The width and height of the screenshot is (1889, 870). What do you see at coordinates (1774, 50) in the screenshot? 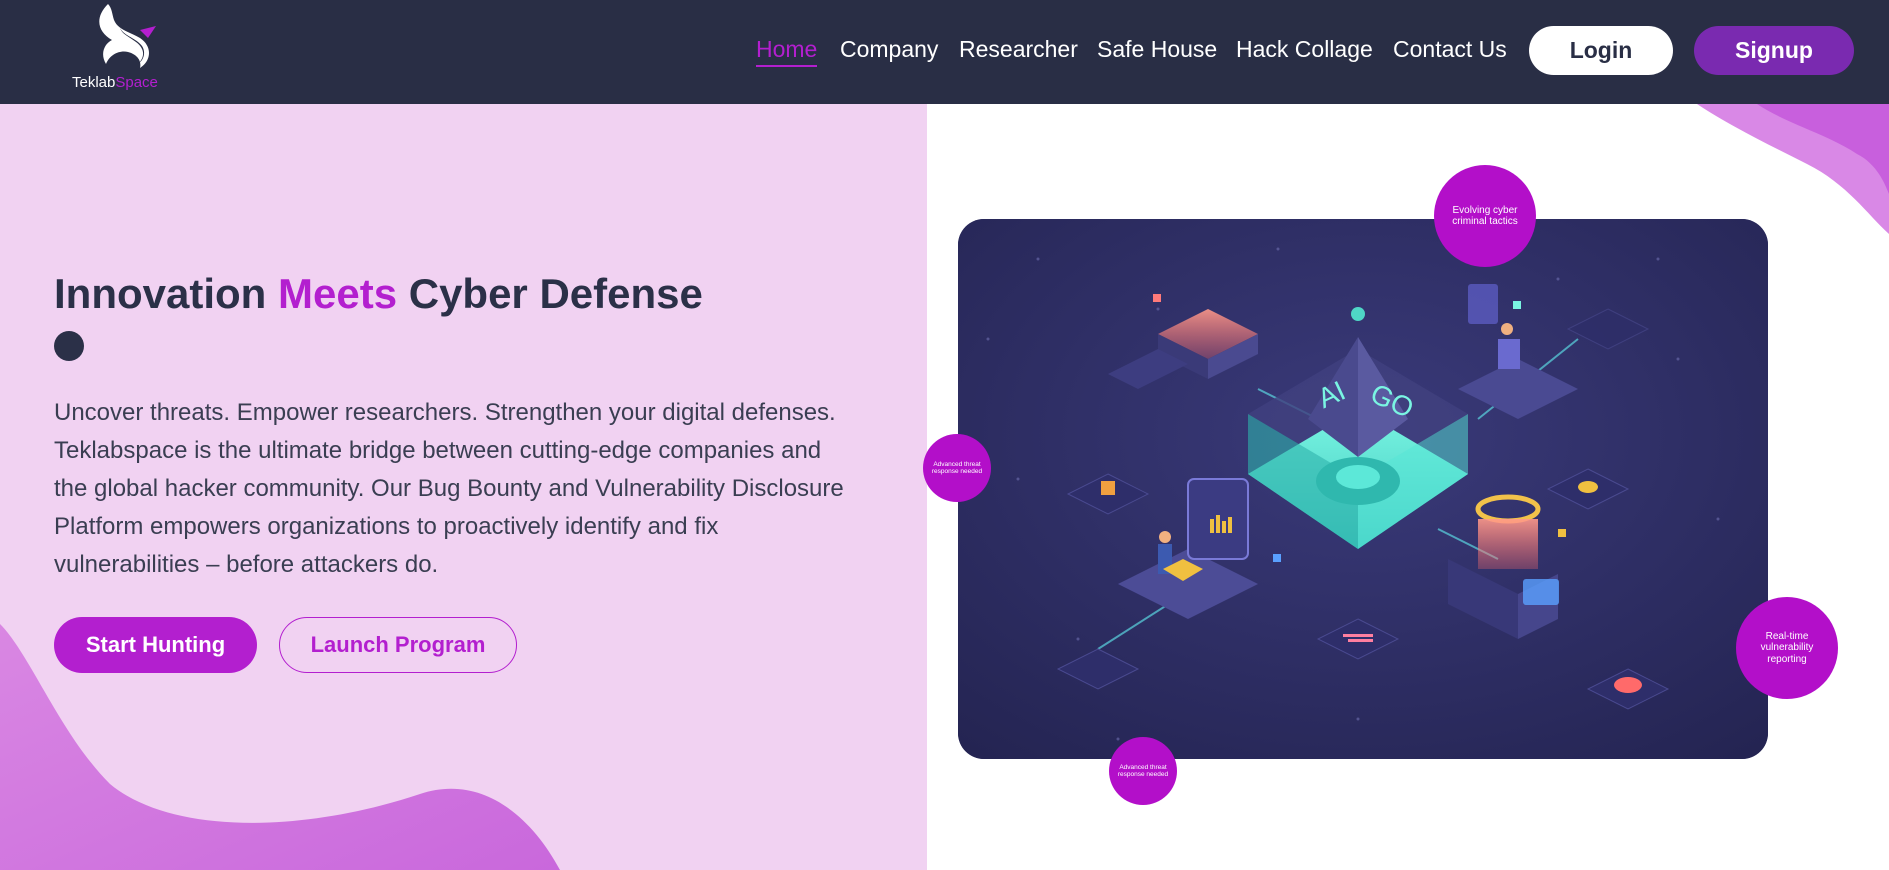
I see `signup-button: Signup` at bounding box center [1774, 50].